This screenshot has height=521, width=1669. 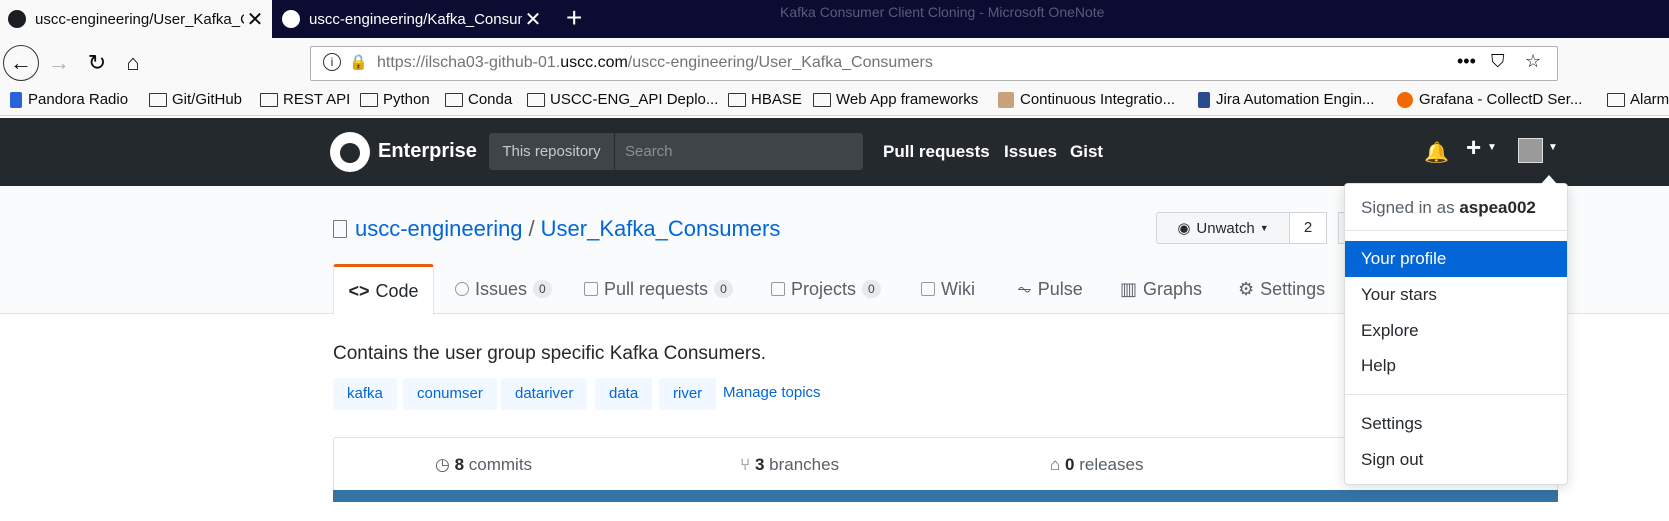 What do you see at coordinates (826, 289) in the screenshot?
I see `tab-projects: Projects 0` at bounding box center [826, 289].